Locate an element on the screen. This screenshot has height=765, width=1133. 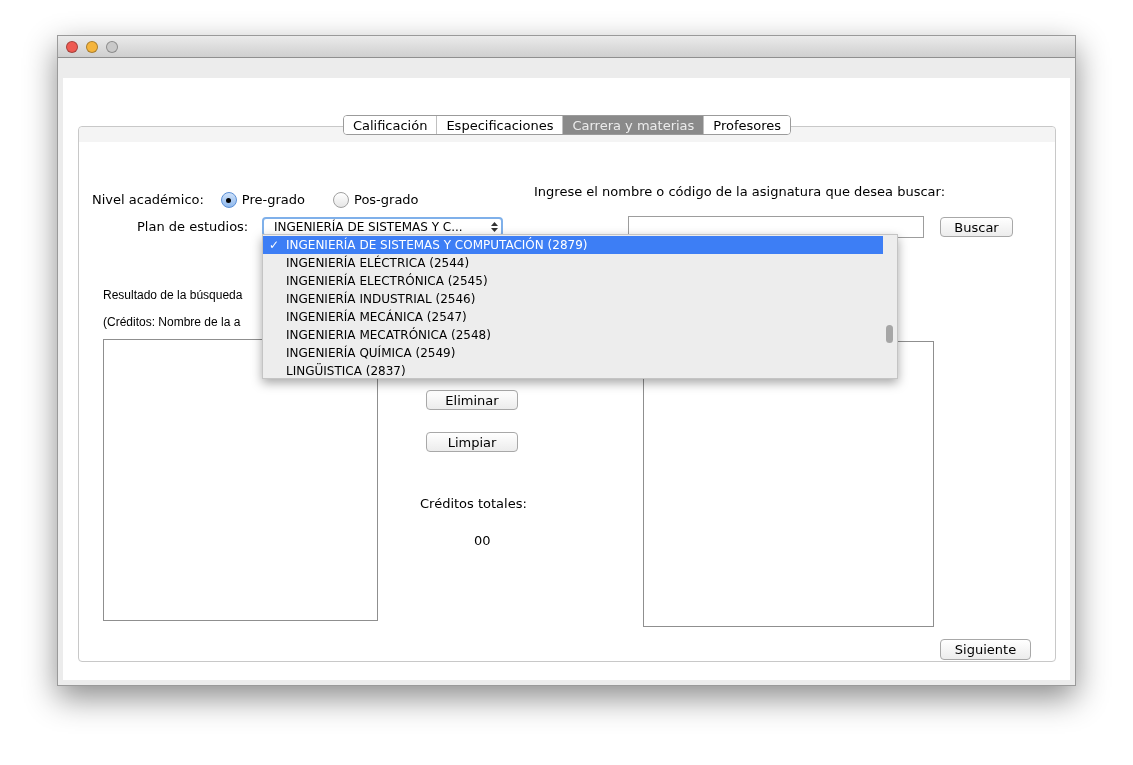
push-button: Limpiar is located at coordinates (472, 442).